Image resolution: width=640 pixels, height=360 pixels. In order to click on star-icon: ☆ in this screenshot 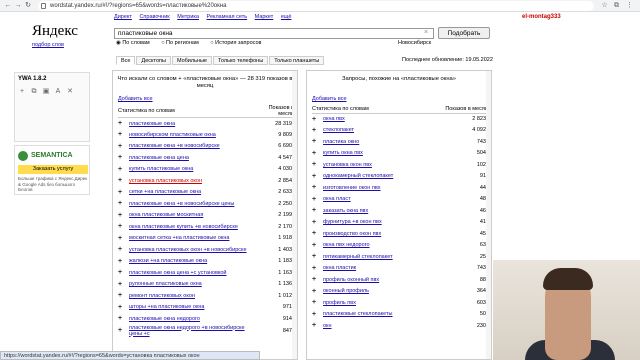, I will do `click(604, 5)`.